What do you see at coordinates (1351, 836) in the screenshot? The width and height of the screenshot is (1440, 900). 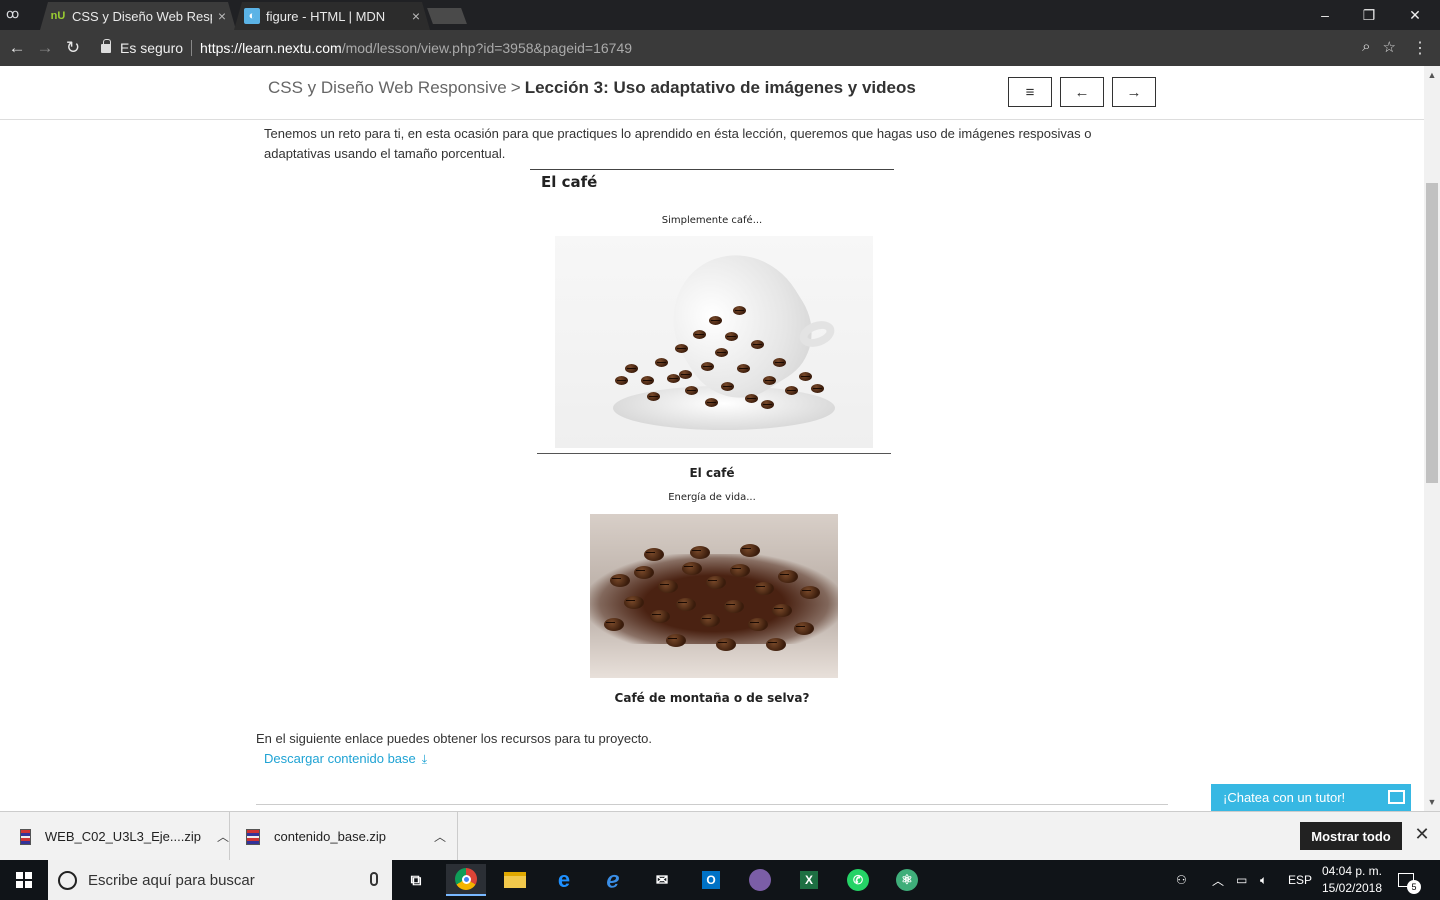 I see `show-all-downloads-button: Mostrar todo` at bounding box center [1351, 836].